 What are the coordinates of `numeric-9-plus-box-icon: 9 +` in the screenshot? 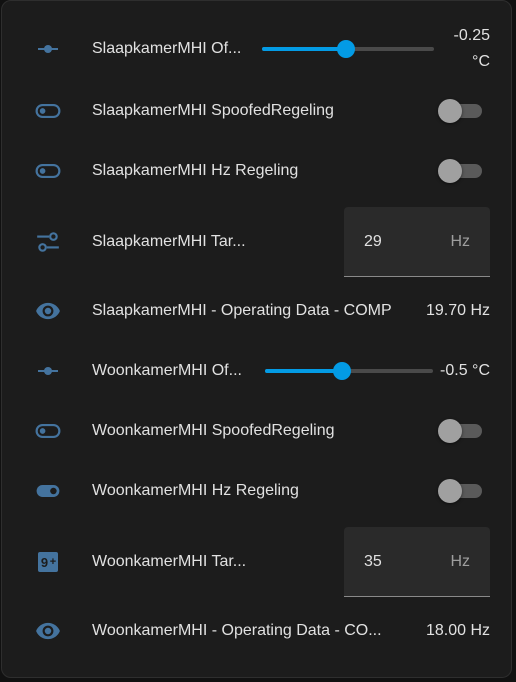 It's located at (48, 562).